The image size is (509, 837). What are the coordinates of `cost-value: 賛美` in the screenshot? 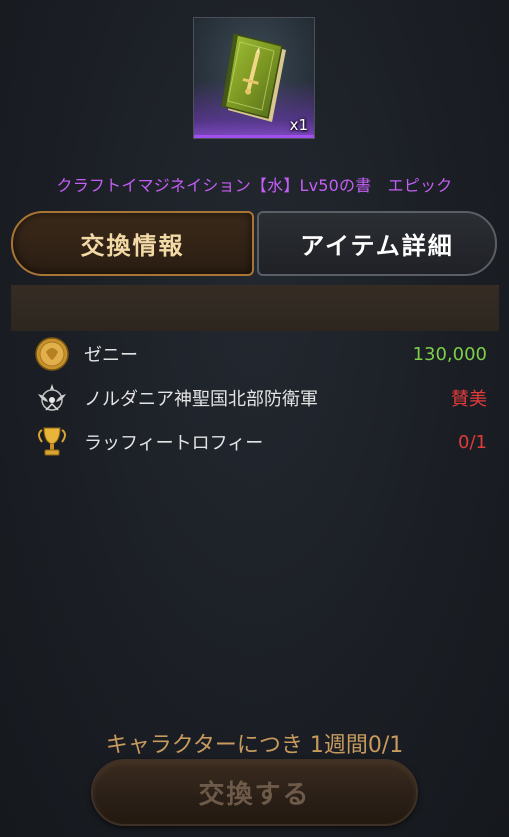 It's located at (469, 399).